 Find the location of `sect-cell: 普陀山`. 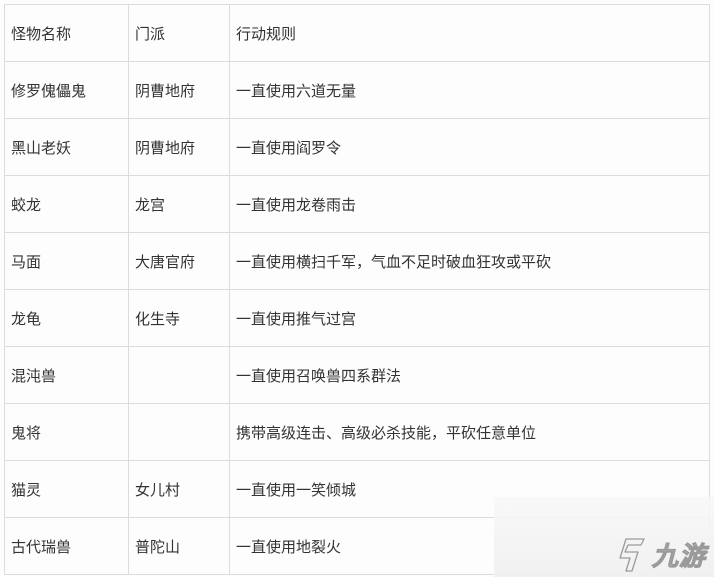

sect-cell: 普陀山 is located at coordinates (179, 546).